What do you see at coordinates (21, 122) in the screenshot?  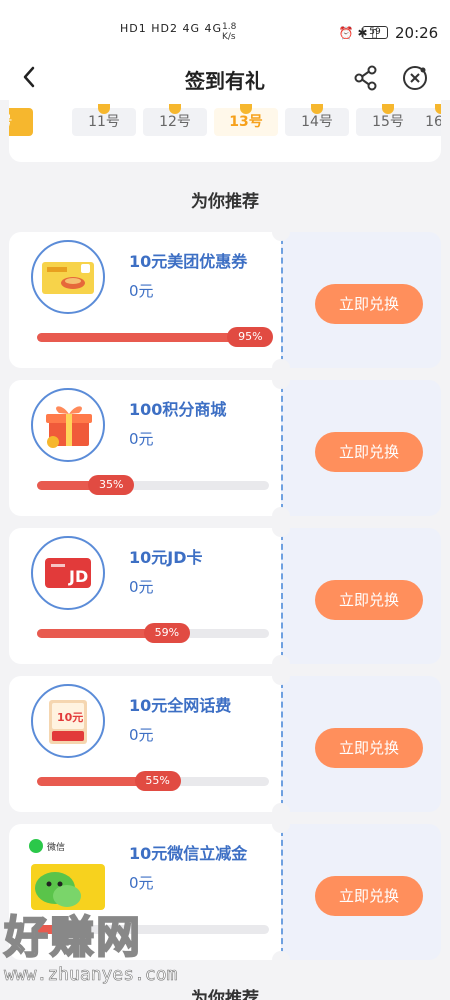 I see `day-chip: 0号` at bounding box center [21, 122].